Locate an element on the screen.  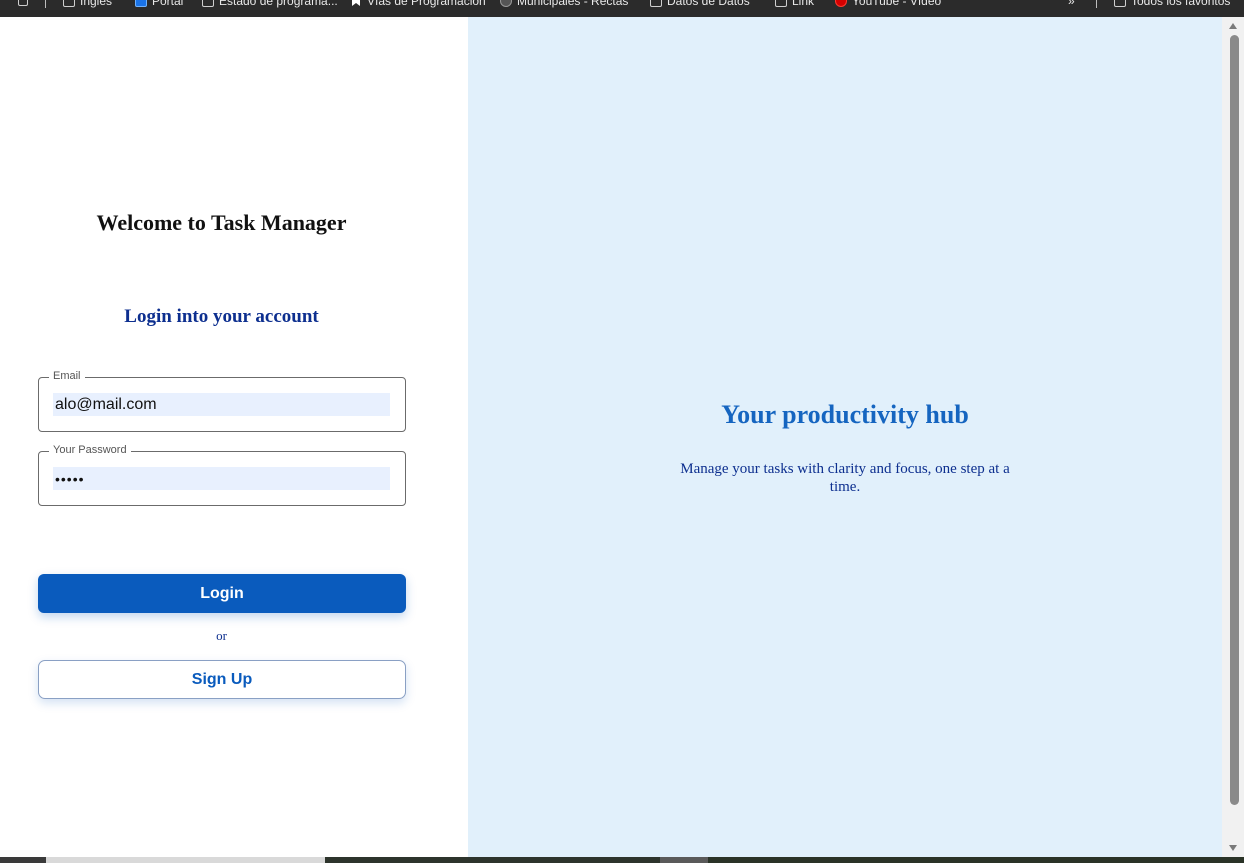
login-button: Login is located at coordinates (222, 593).